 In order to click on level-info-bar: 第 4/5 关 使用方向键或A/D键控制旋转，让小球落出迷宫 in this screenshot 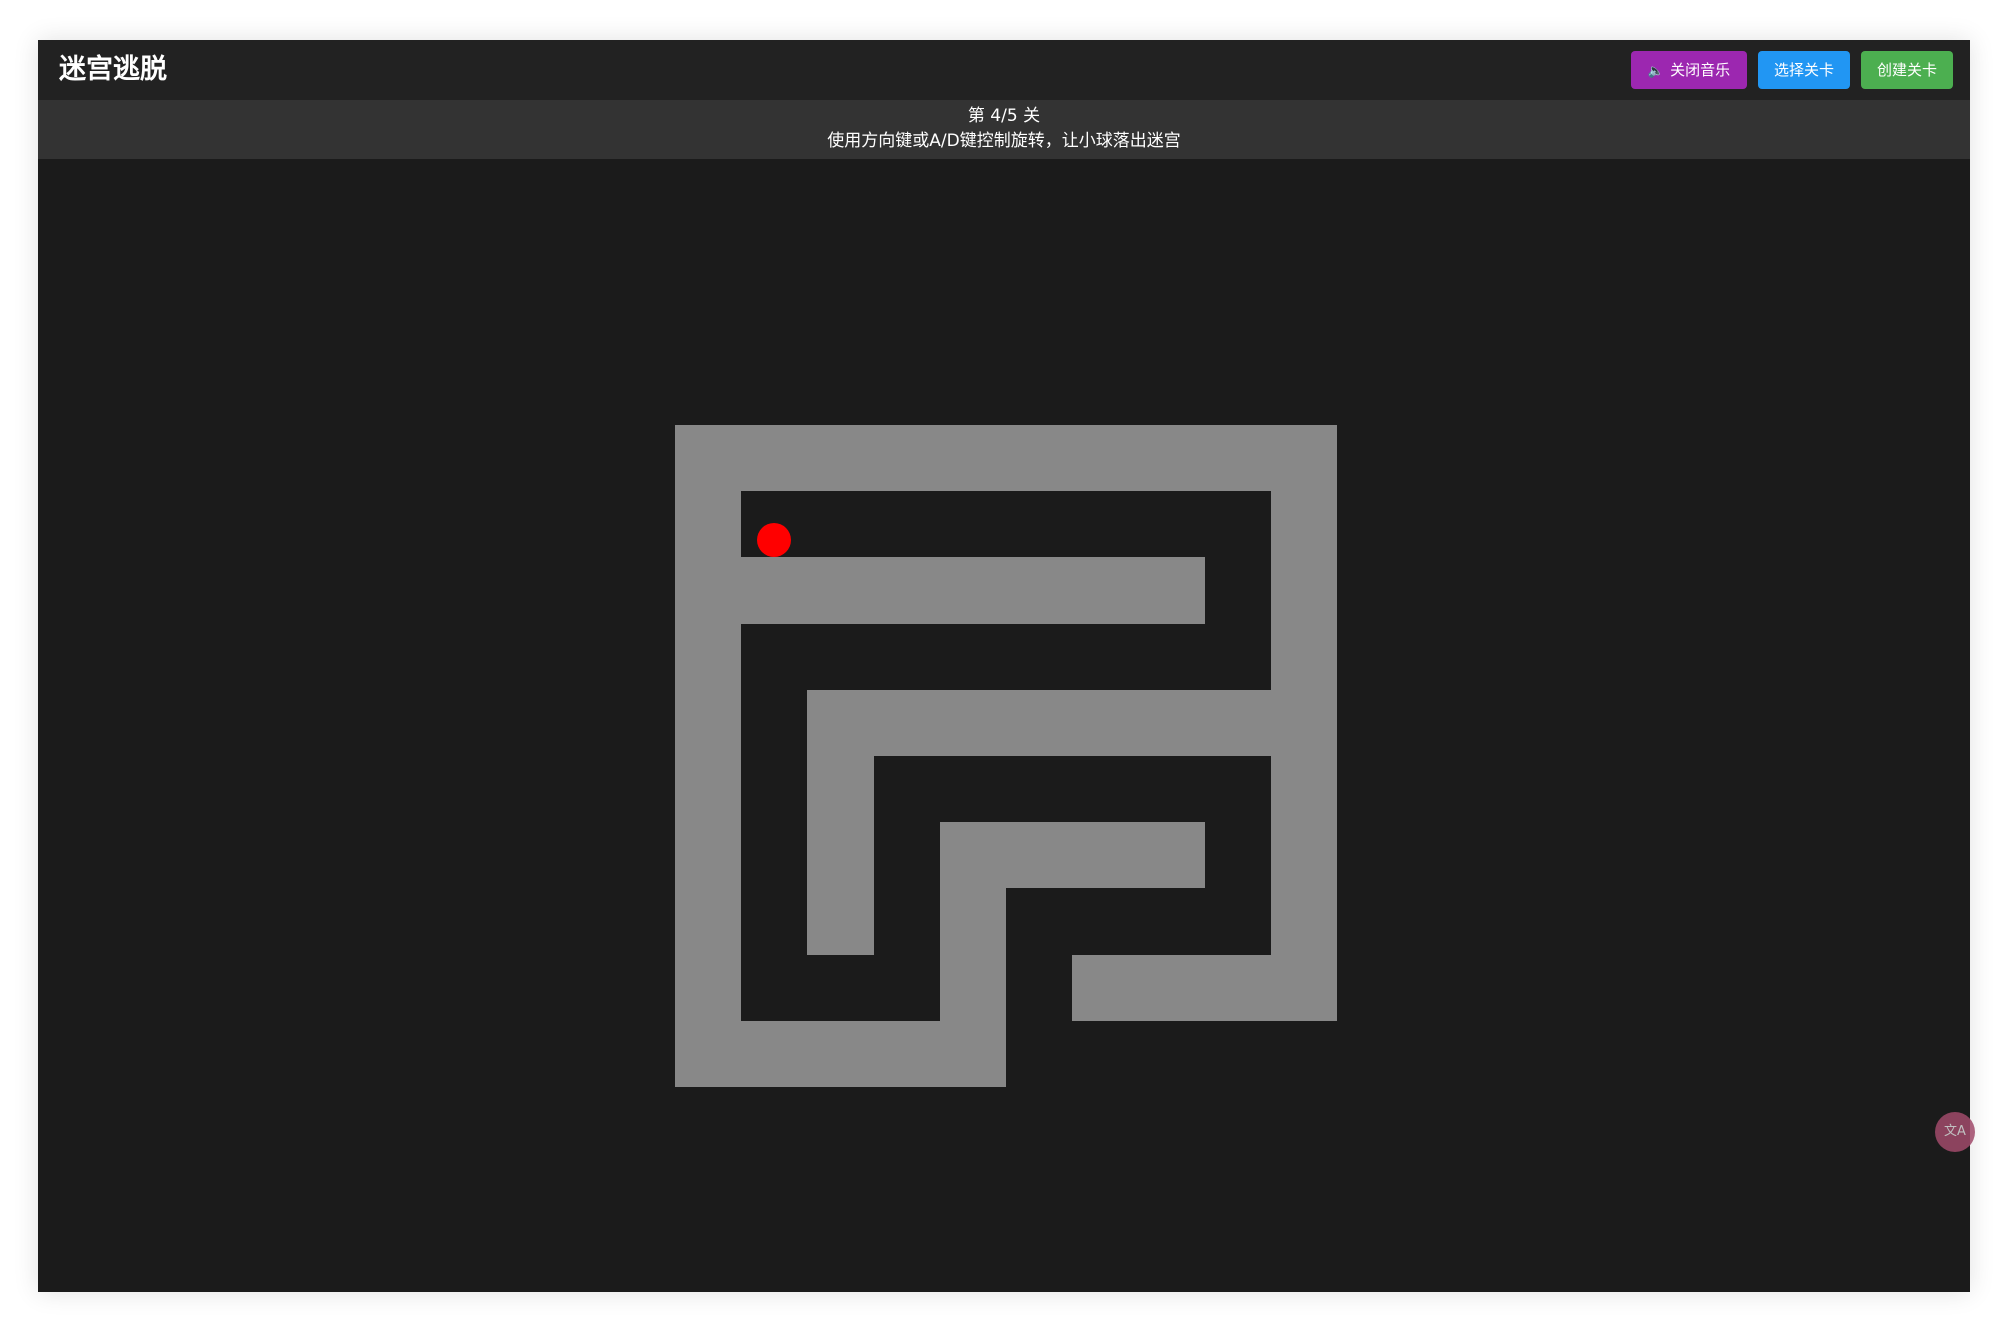, I will do `click(1004, 129)`.